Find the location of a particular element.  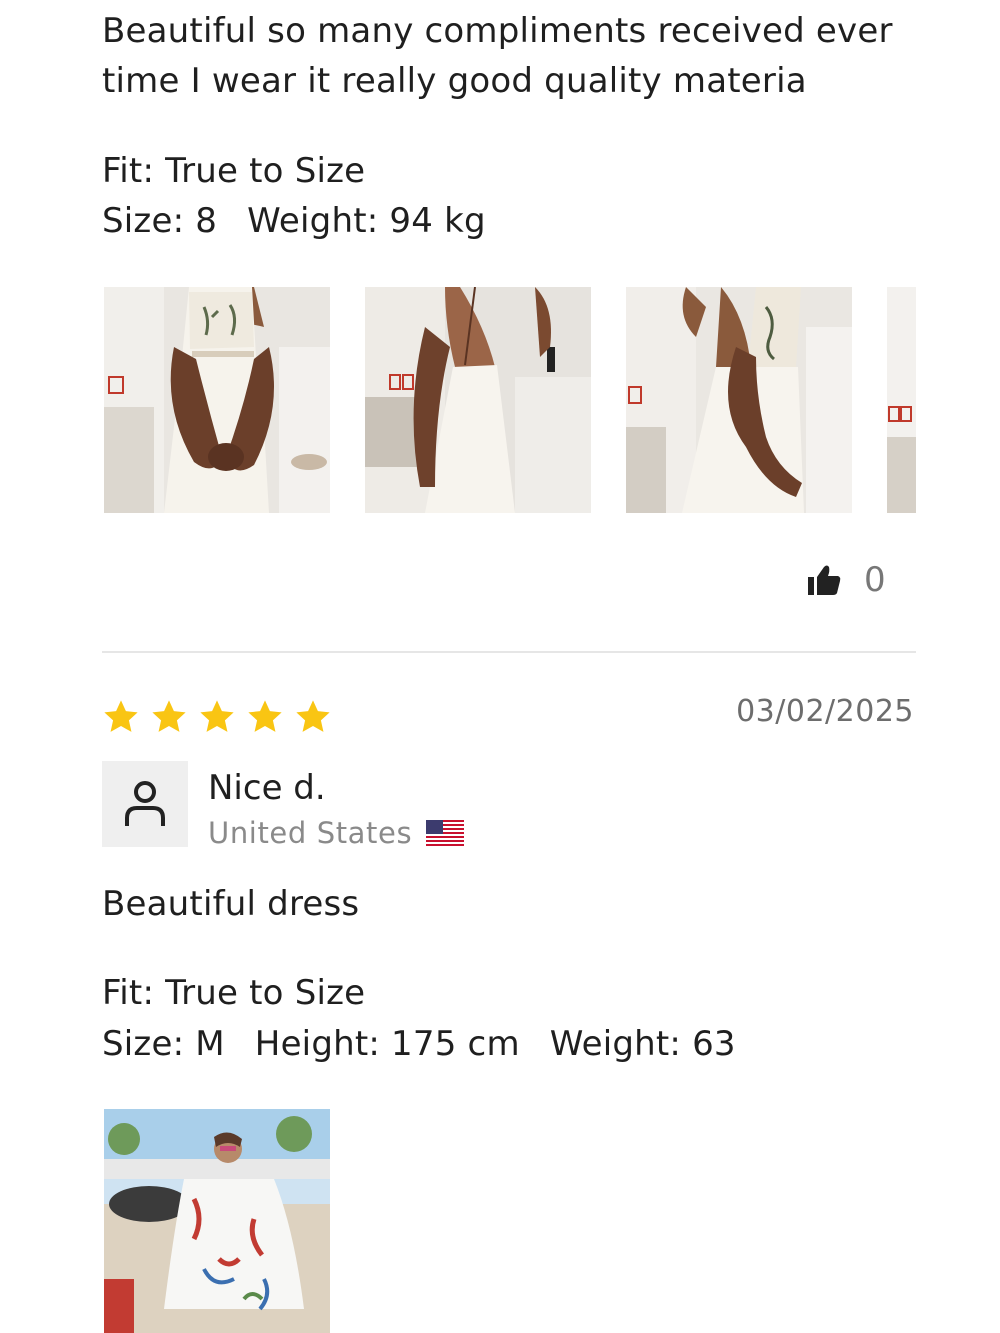

reviewer-location: United States is located at coordinates (336, 833).